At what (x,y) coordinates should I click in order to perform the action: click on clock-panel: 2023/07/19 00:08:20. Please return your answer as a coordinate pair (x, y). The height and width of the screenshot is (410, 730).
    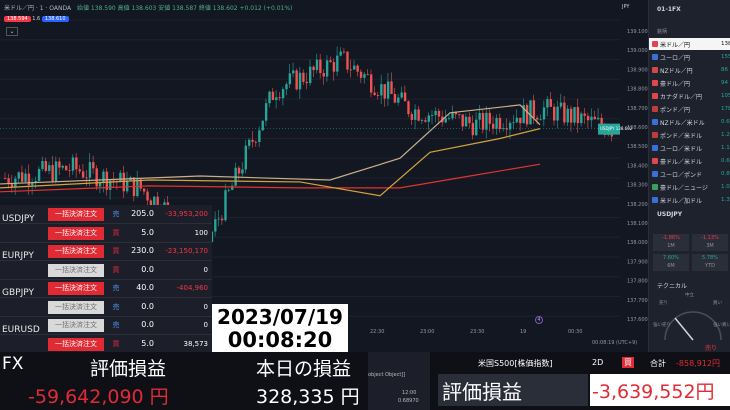
    Looking at the image, I should click on (280, 328).